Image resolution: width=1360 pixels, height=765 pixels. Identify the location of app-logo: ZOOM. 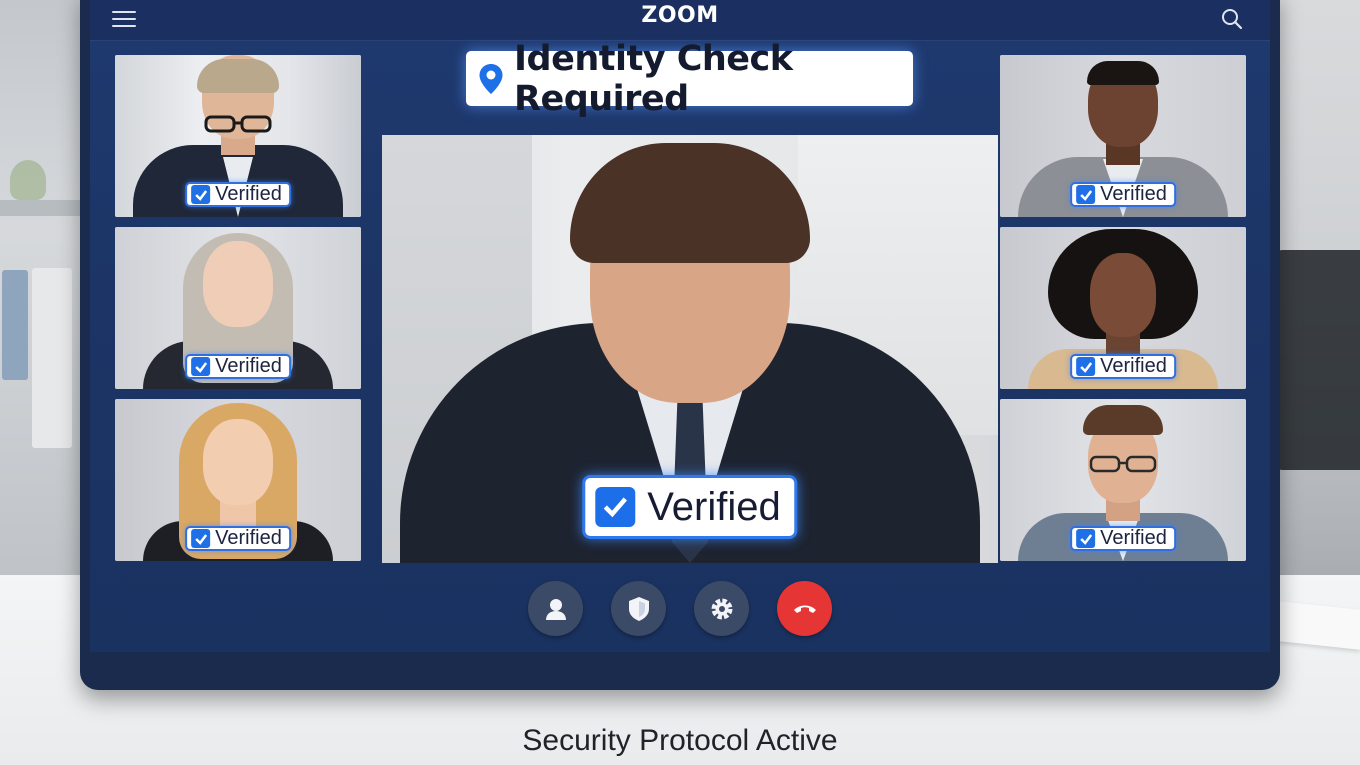
(680, 15).